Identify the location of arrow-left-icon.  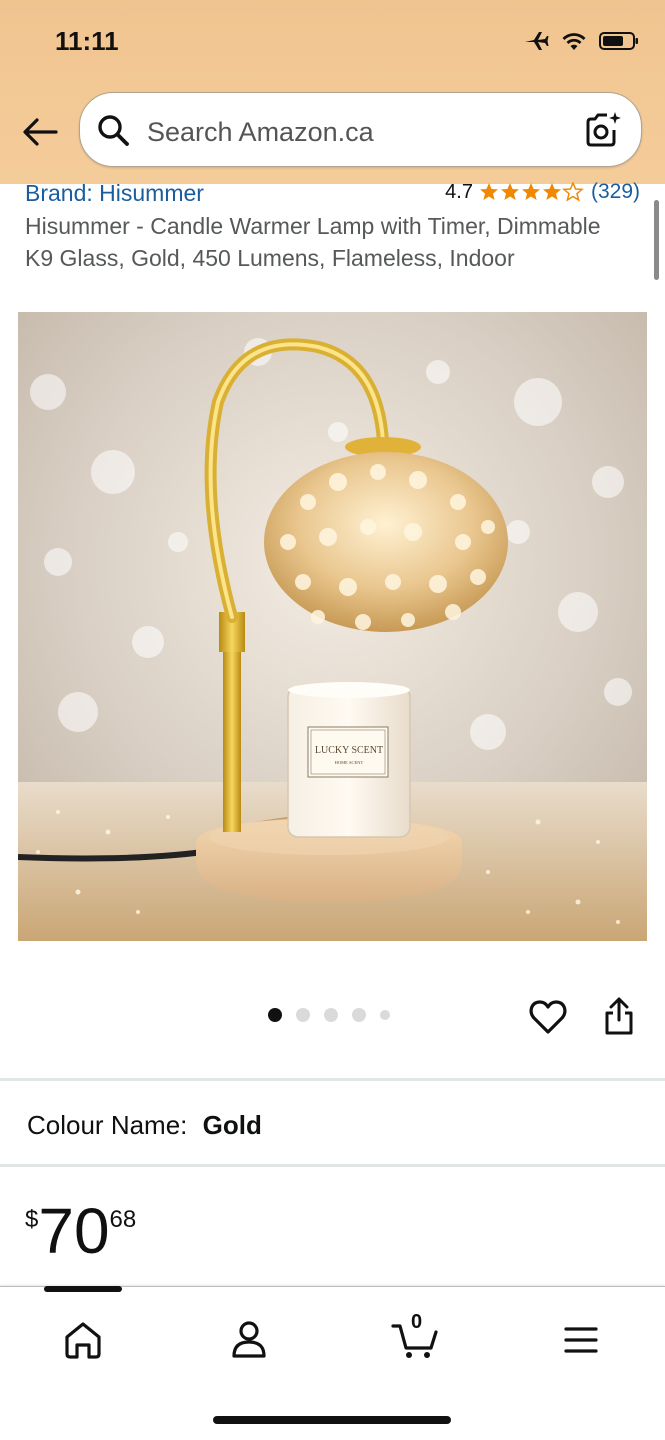
(40, 132).